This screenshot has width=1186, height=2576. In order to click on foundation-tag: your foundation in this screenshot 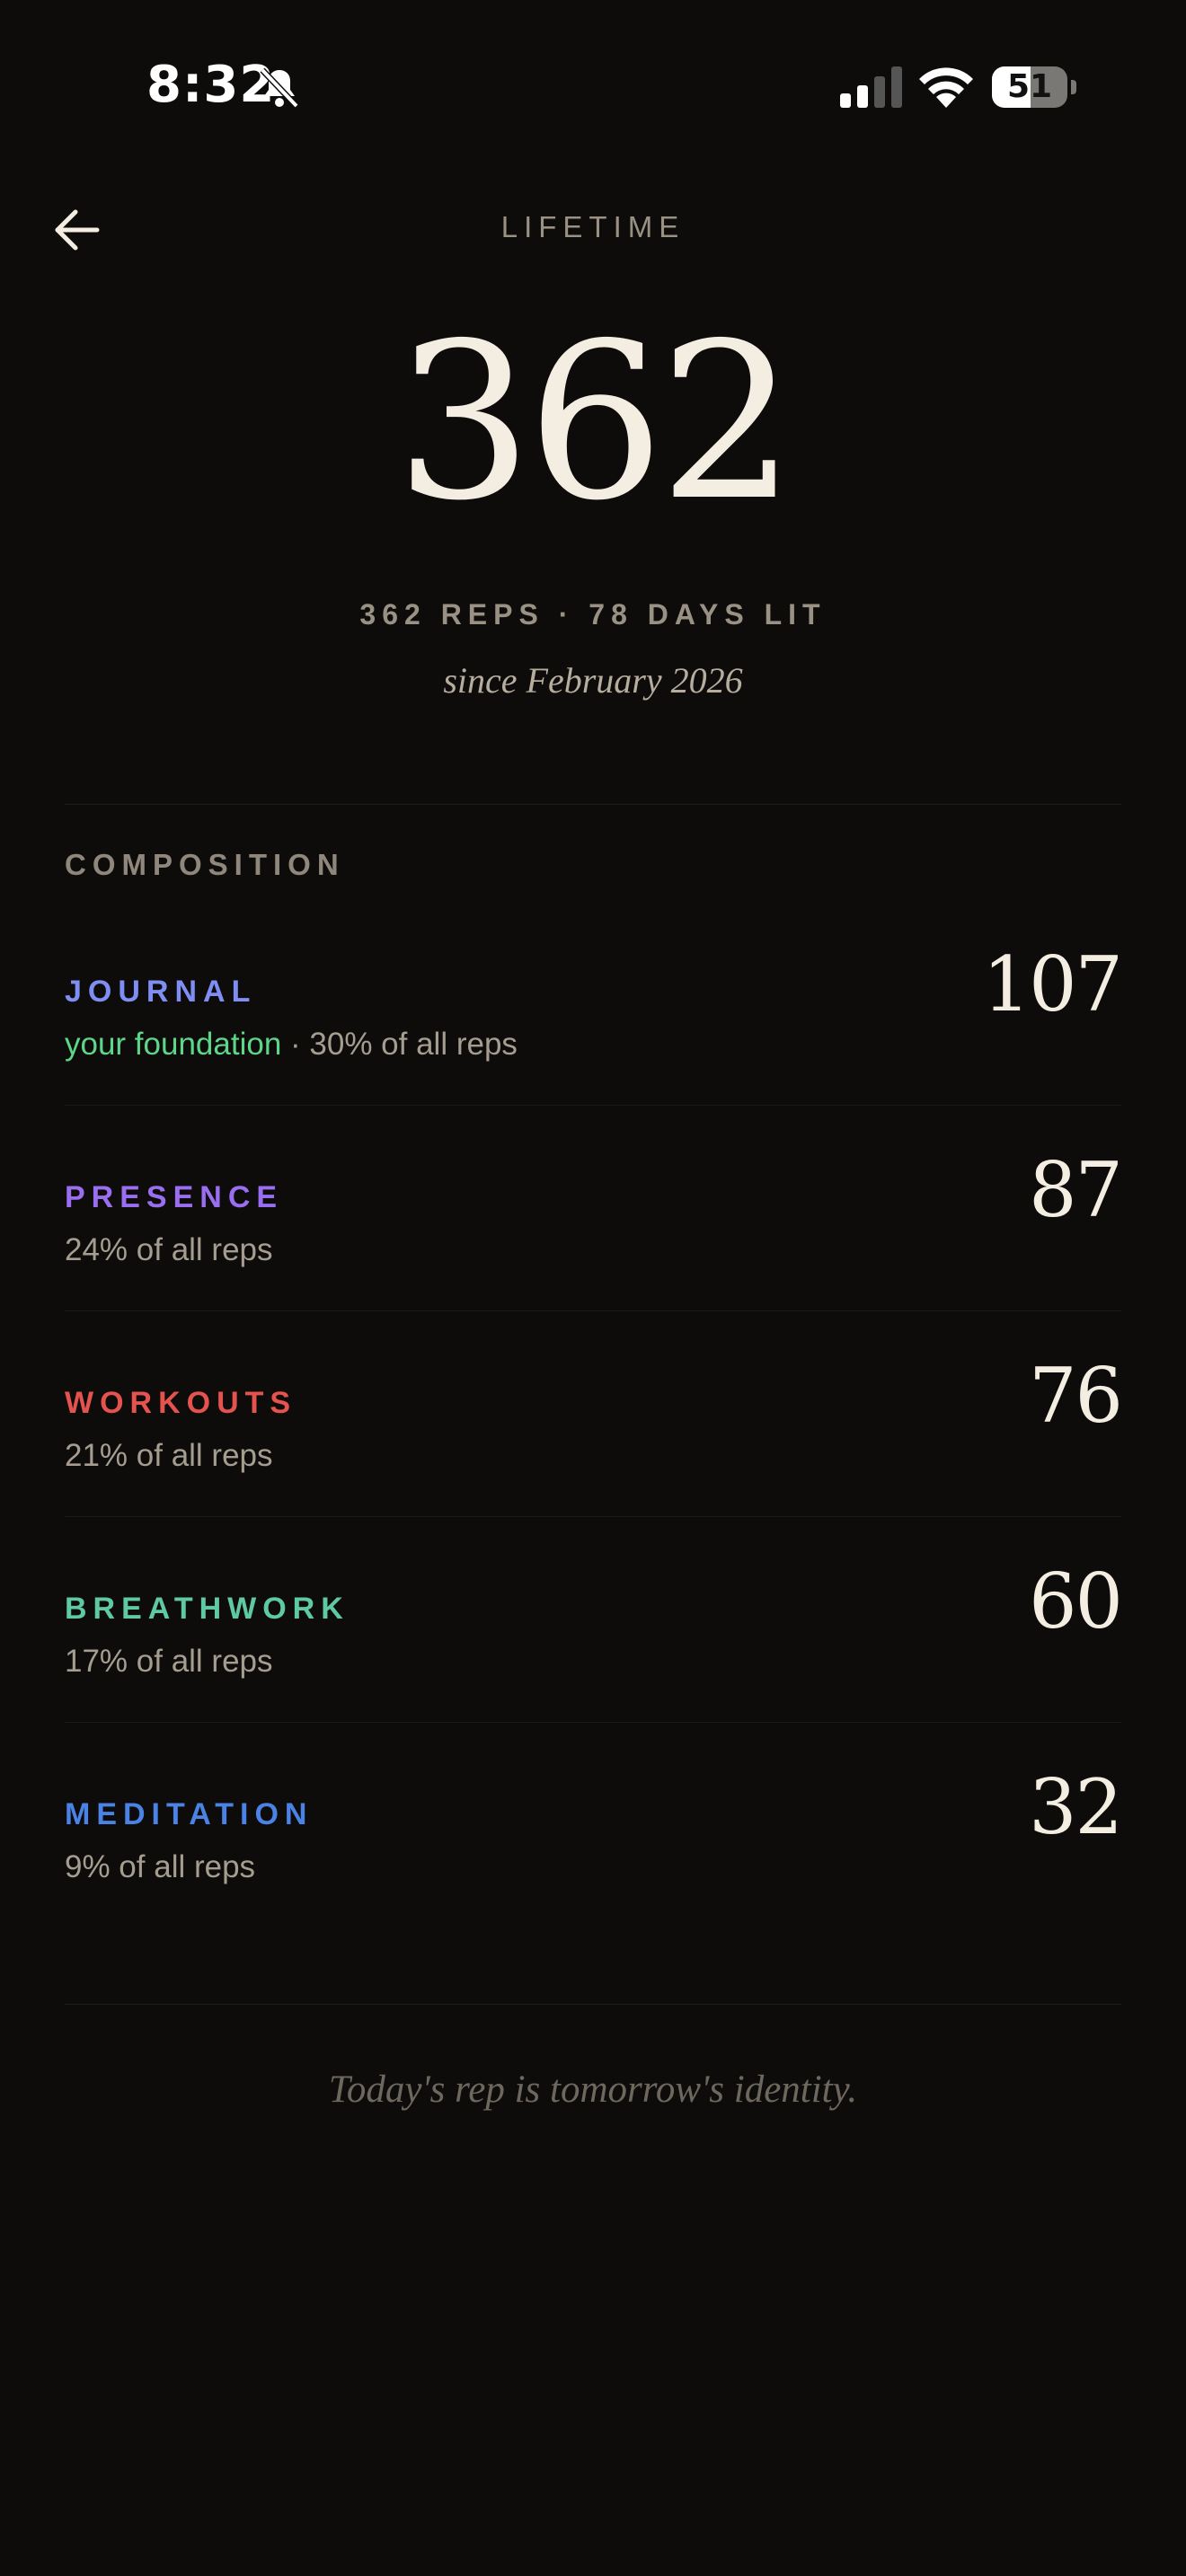, I will do `click(173, 1044)`.